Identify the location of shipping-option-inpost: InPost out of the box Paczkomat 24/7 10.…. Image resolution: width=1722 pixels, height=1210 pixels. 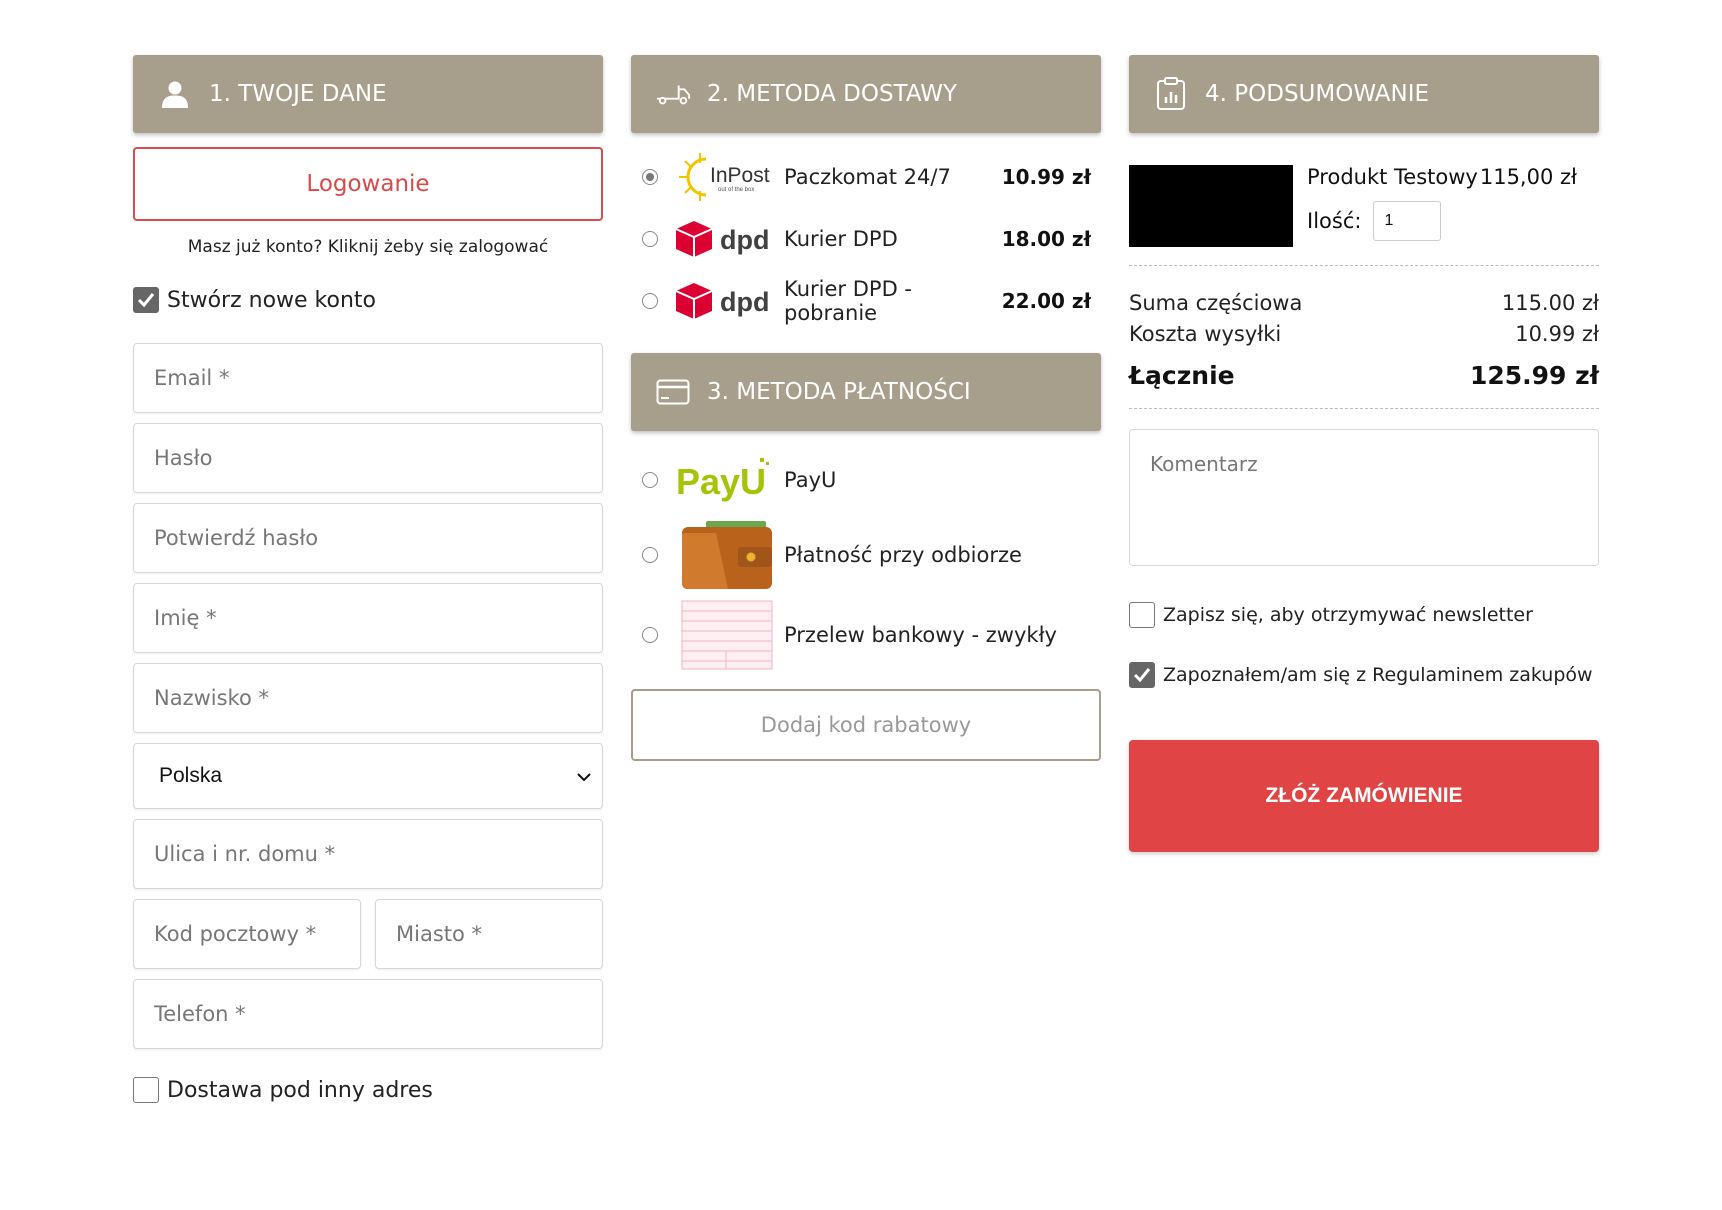
(866, 177).